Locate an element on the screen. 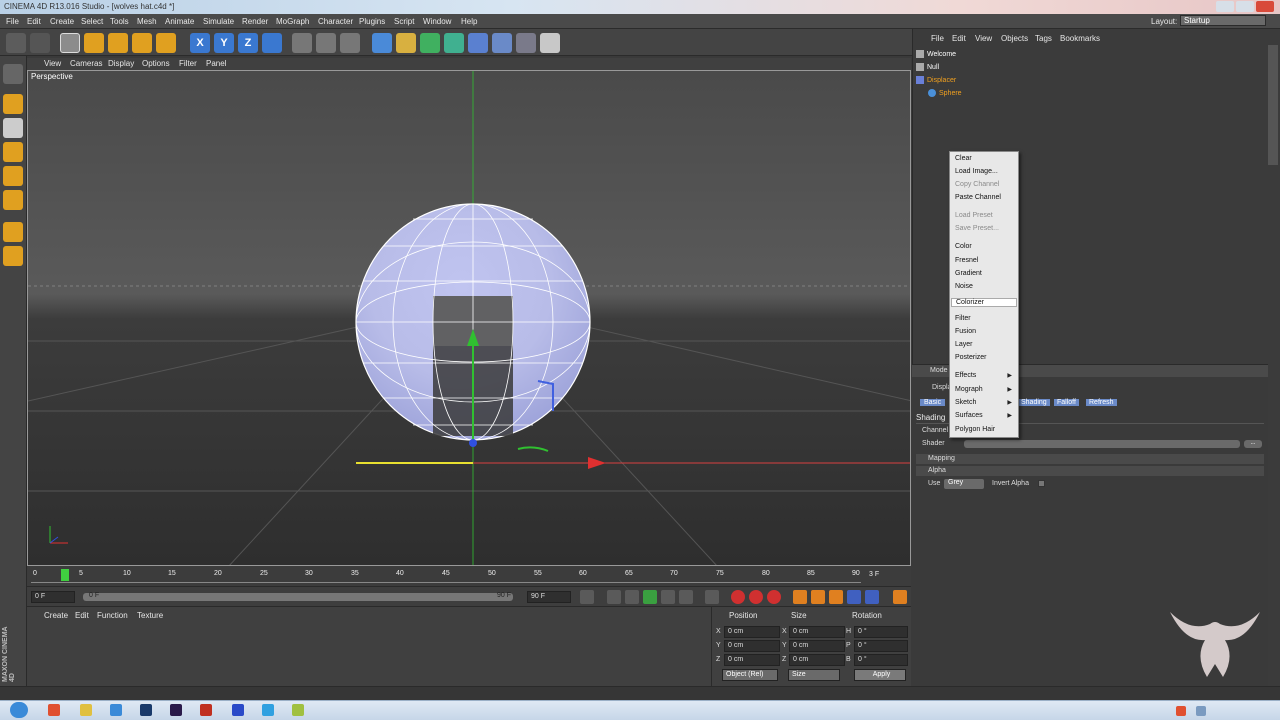  spline-icon is located at coordinates (406, 43).